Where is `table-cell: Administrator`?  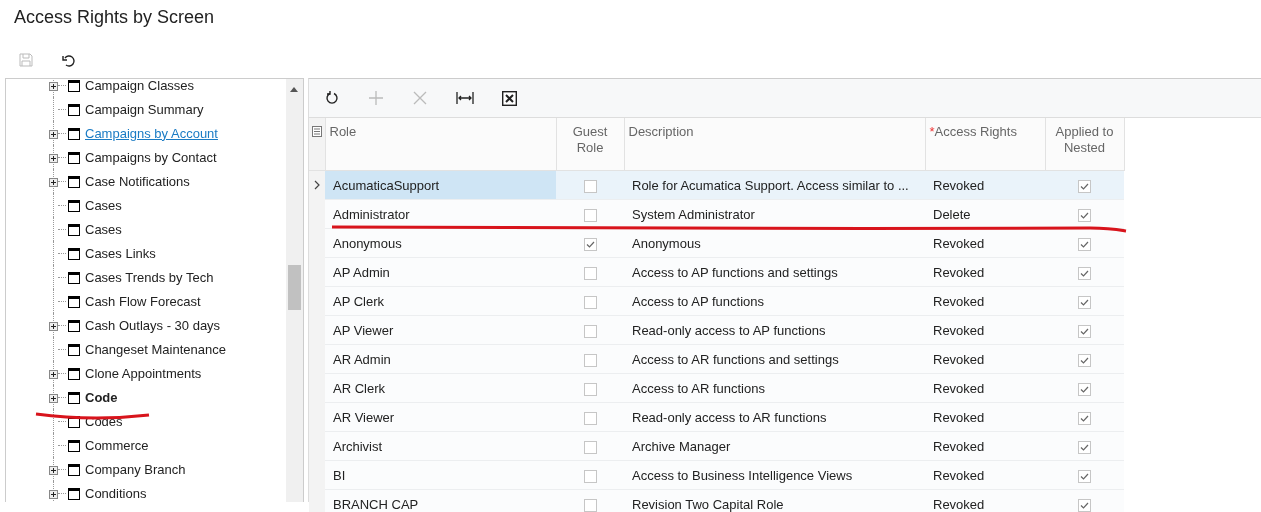 table-cell: Administrator is located at coordinates (440, 214).